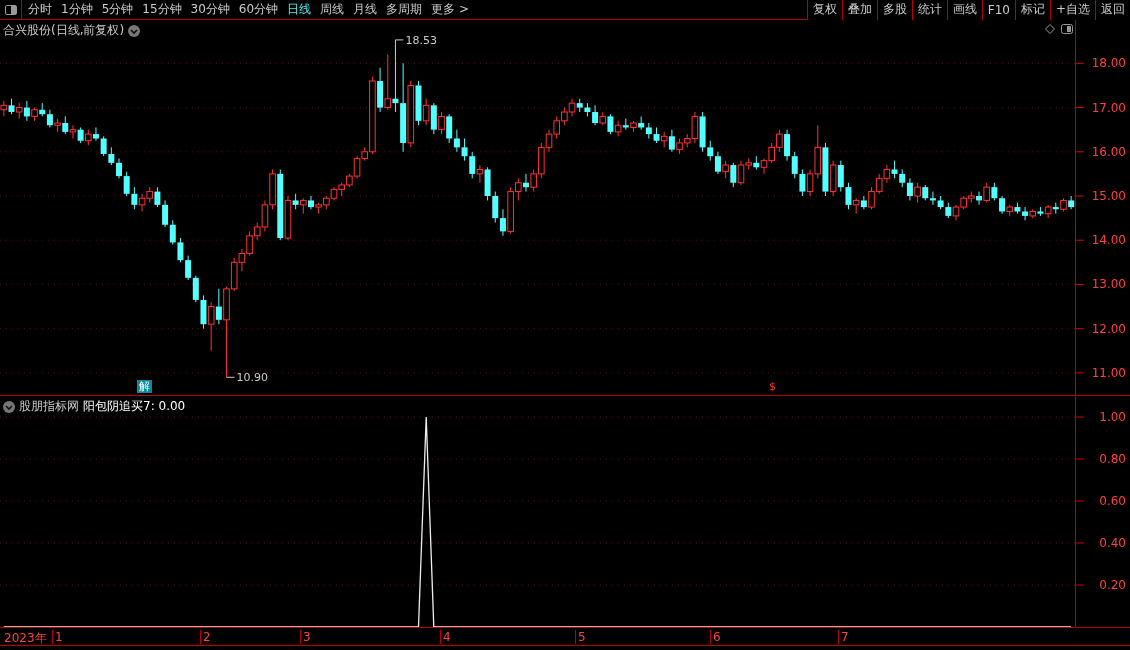  I want to click on low-price-label: 10.90, so click(252, 378).